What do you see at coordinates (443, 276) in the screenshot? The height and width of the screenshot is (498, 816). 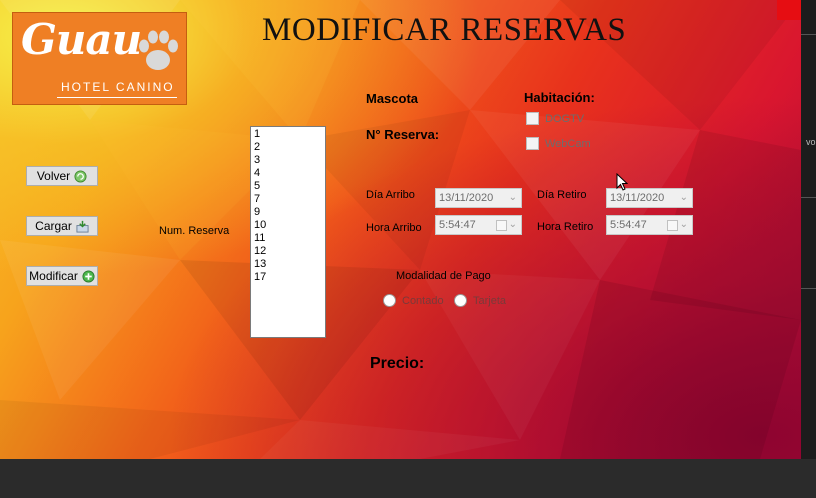 I see `pago-label: Modalidad de Pago` at bounding box center [443, 276].